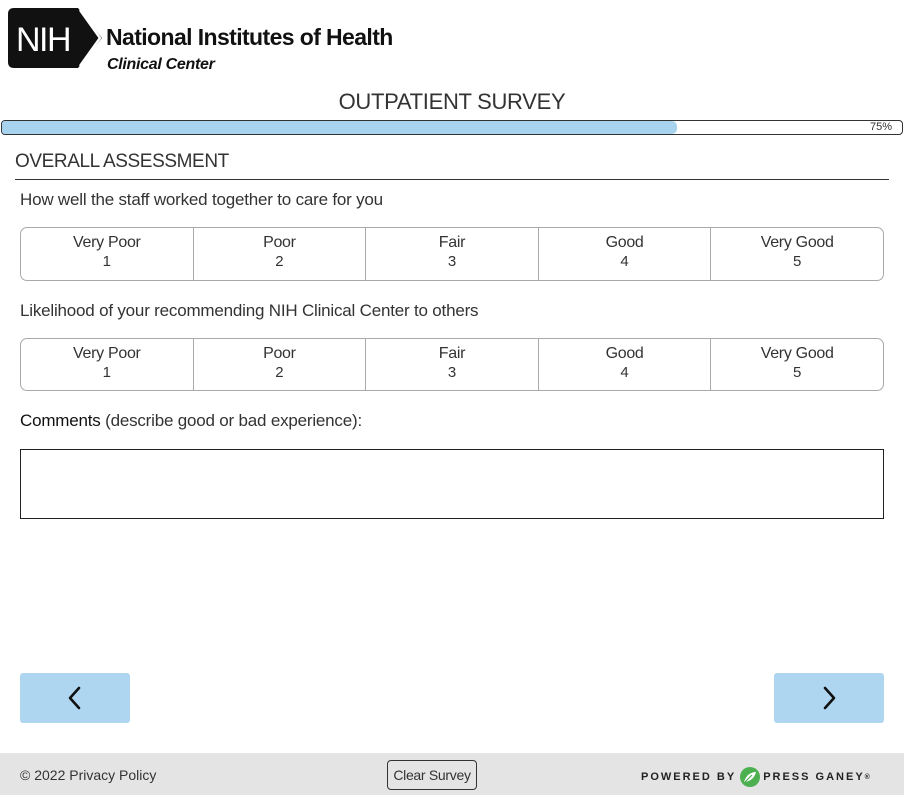 This screenshot has height=795, width=904. What do you see at coordinates (814, 777) in the screenshot?
I see `brand-name: PRESS GANEY` at bounding box center [814, 777].